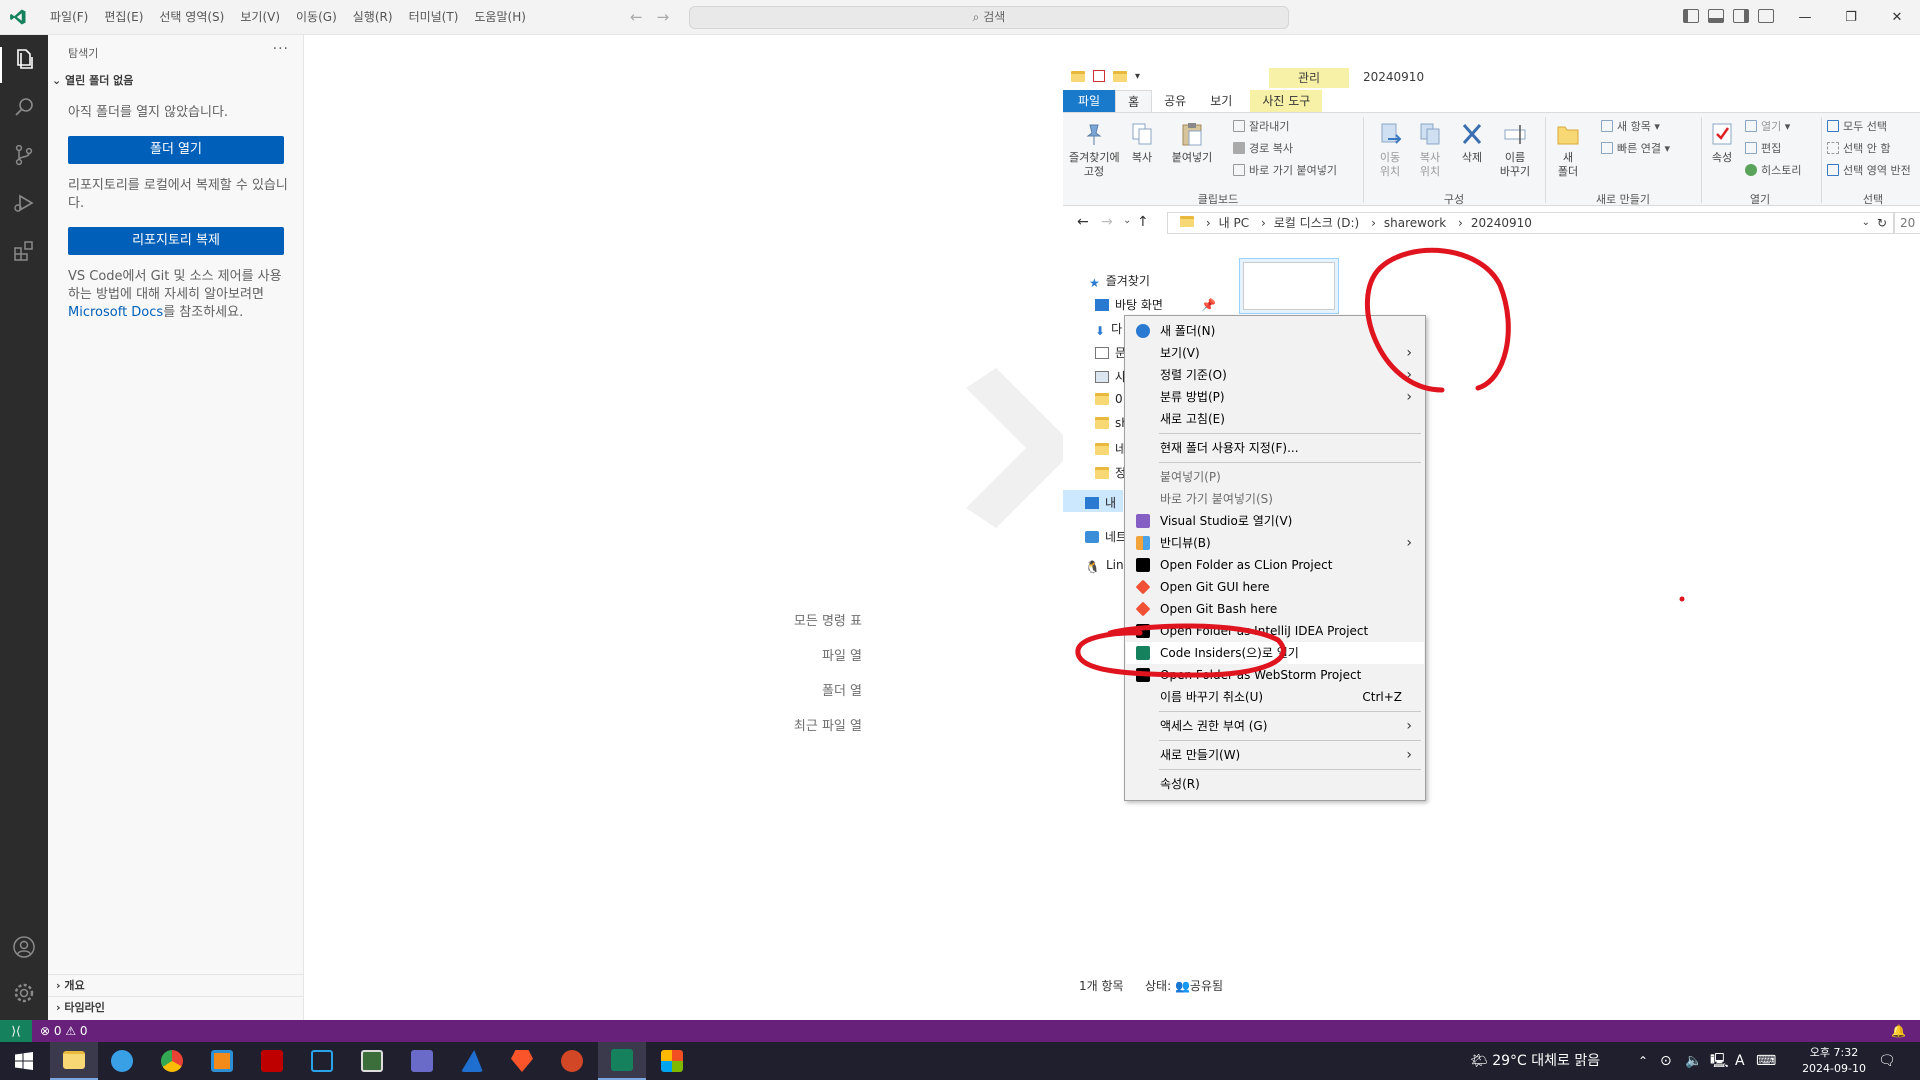 This screenshot has height=1080, width=1920. I want to click on close-button: ✕, so click(1897, 17).